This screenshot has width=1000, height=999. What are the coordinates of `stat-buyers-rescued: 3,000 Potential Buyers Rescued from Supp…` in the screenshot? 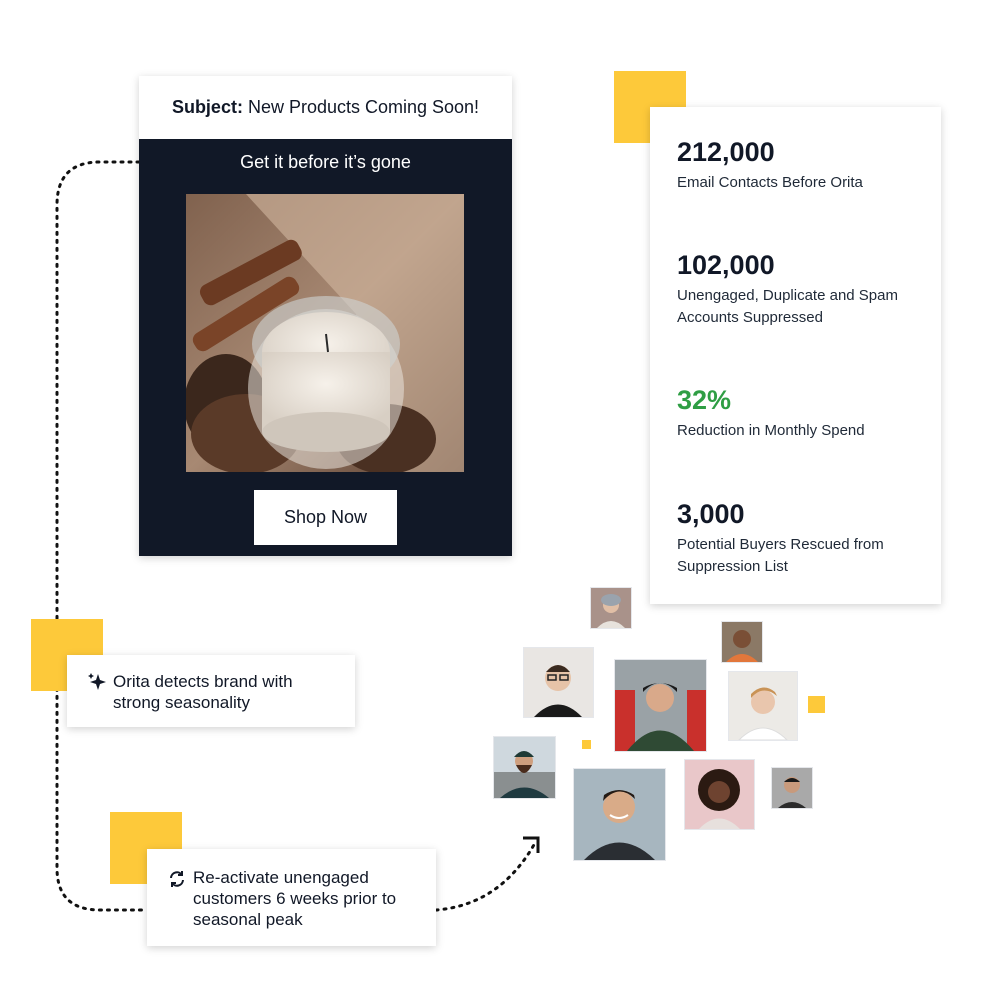 It's located at (797, 538).